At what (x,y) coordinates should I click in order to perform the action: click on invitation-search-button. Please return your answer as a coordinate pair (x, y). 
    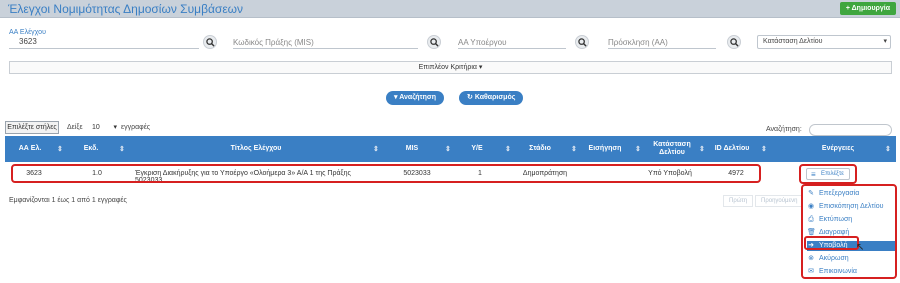
    Looking at the image, I should click on (734, 42).